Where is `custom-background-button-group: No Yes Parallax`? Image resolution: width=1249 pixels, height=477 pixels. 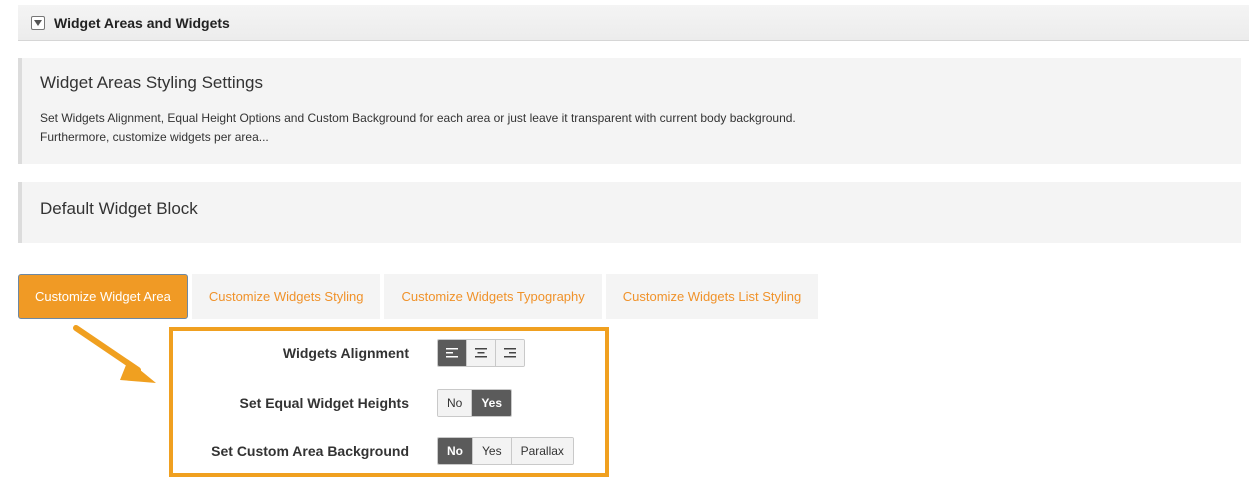 custom-background-button-group: No Yes Parallax is located at coordinates (505, 451).